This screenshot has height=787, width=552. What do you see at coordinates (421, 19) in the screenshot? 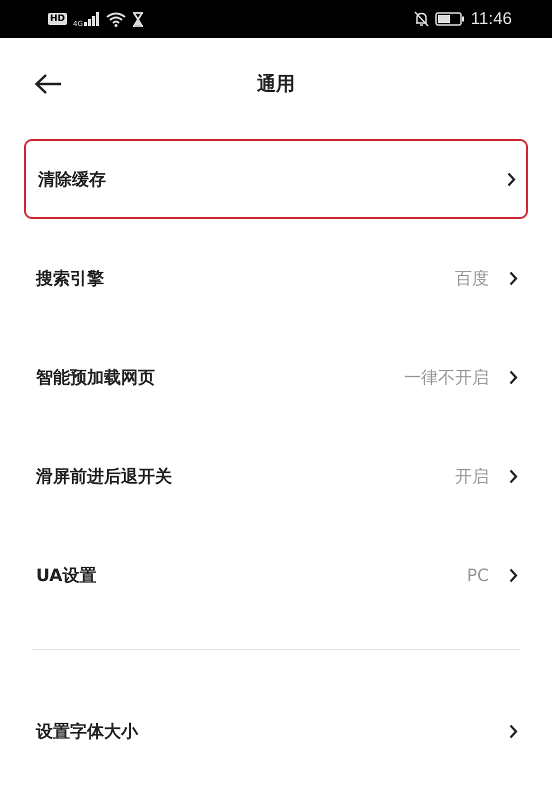
I see `bell-off-icon` at bounding box center [421, 19].